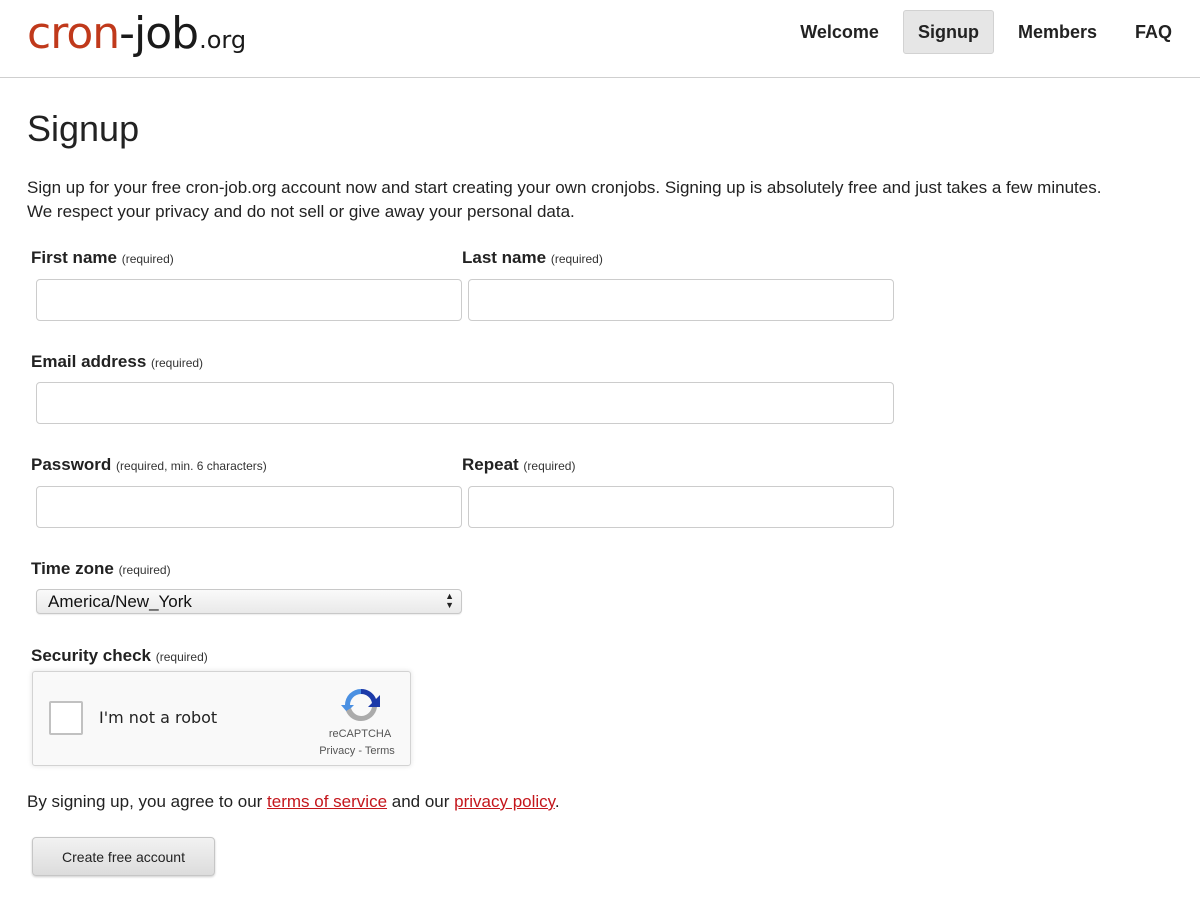 This screenshot has height=903, width=1200. I want to click on last-name-label: Last name (required), so click(532, 257).